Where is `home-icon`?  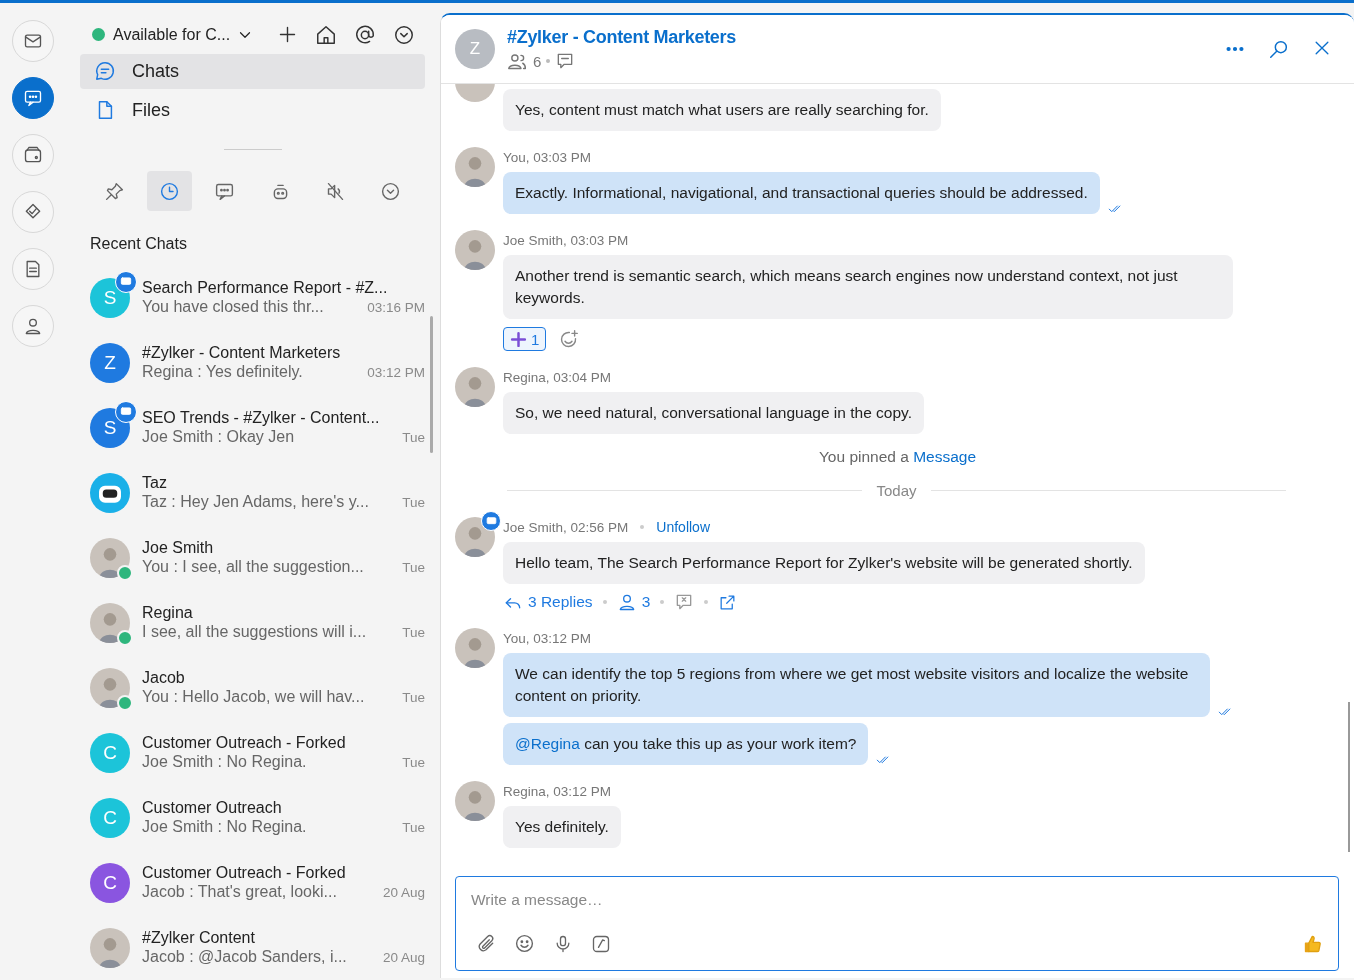
home-icon is located at coordinates (326, 34).